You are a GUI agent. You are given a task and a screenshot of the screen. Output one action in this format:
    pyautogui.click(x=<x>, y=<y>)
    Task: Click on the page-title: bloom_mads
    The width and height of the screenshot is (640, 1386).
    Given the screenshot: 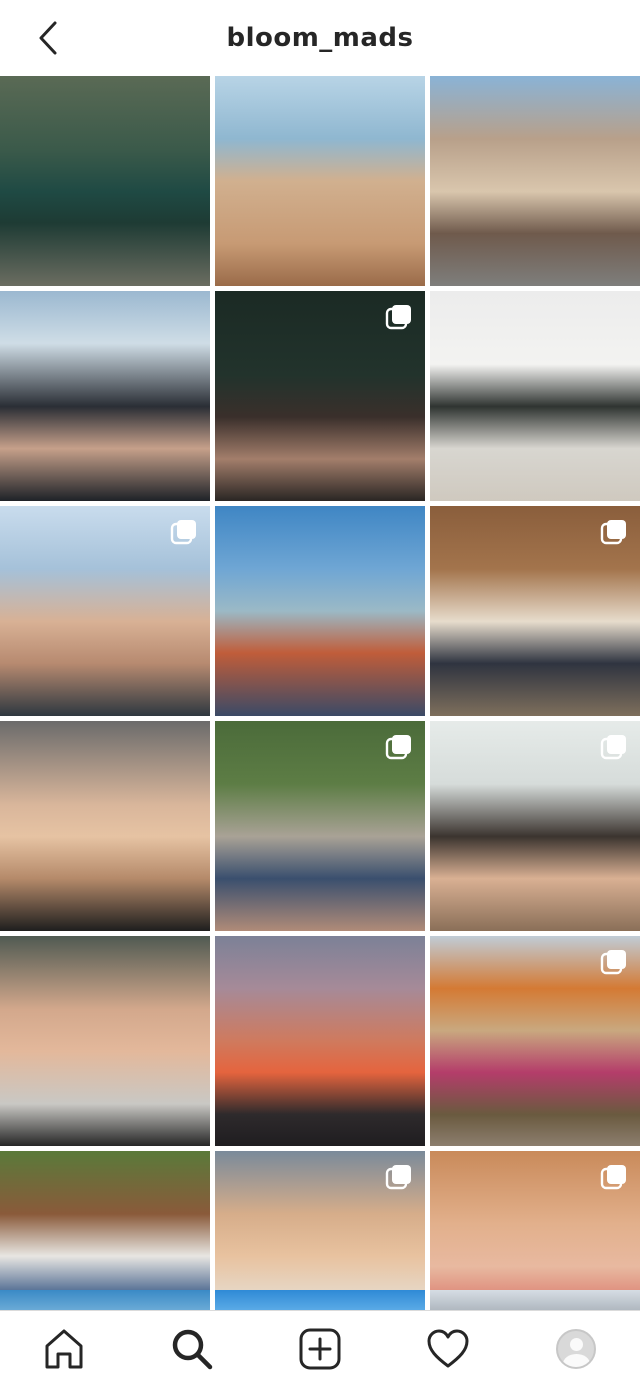 What is the action you would take?
    pyautogui.click(x=320, y=38)
    